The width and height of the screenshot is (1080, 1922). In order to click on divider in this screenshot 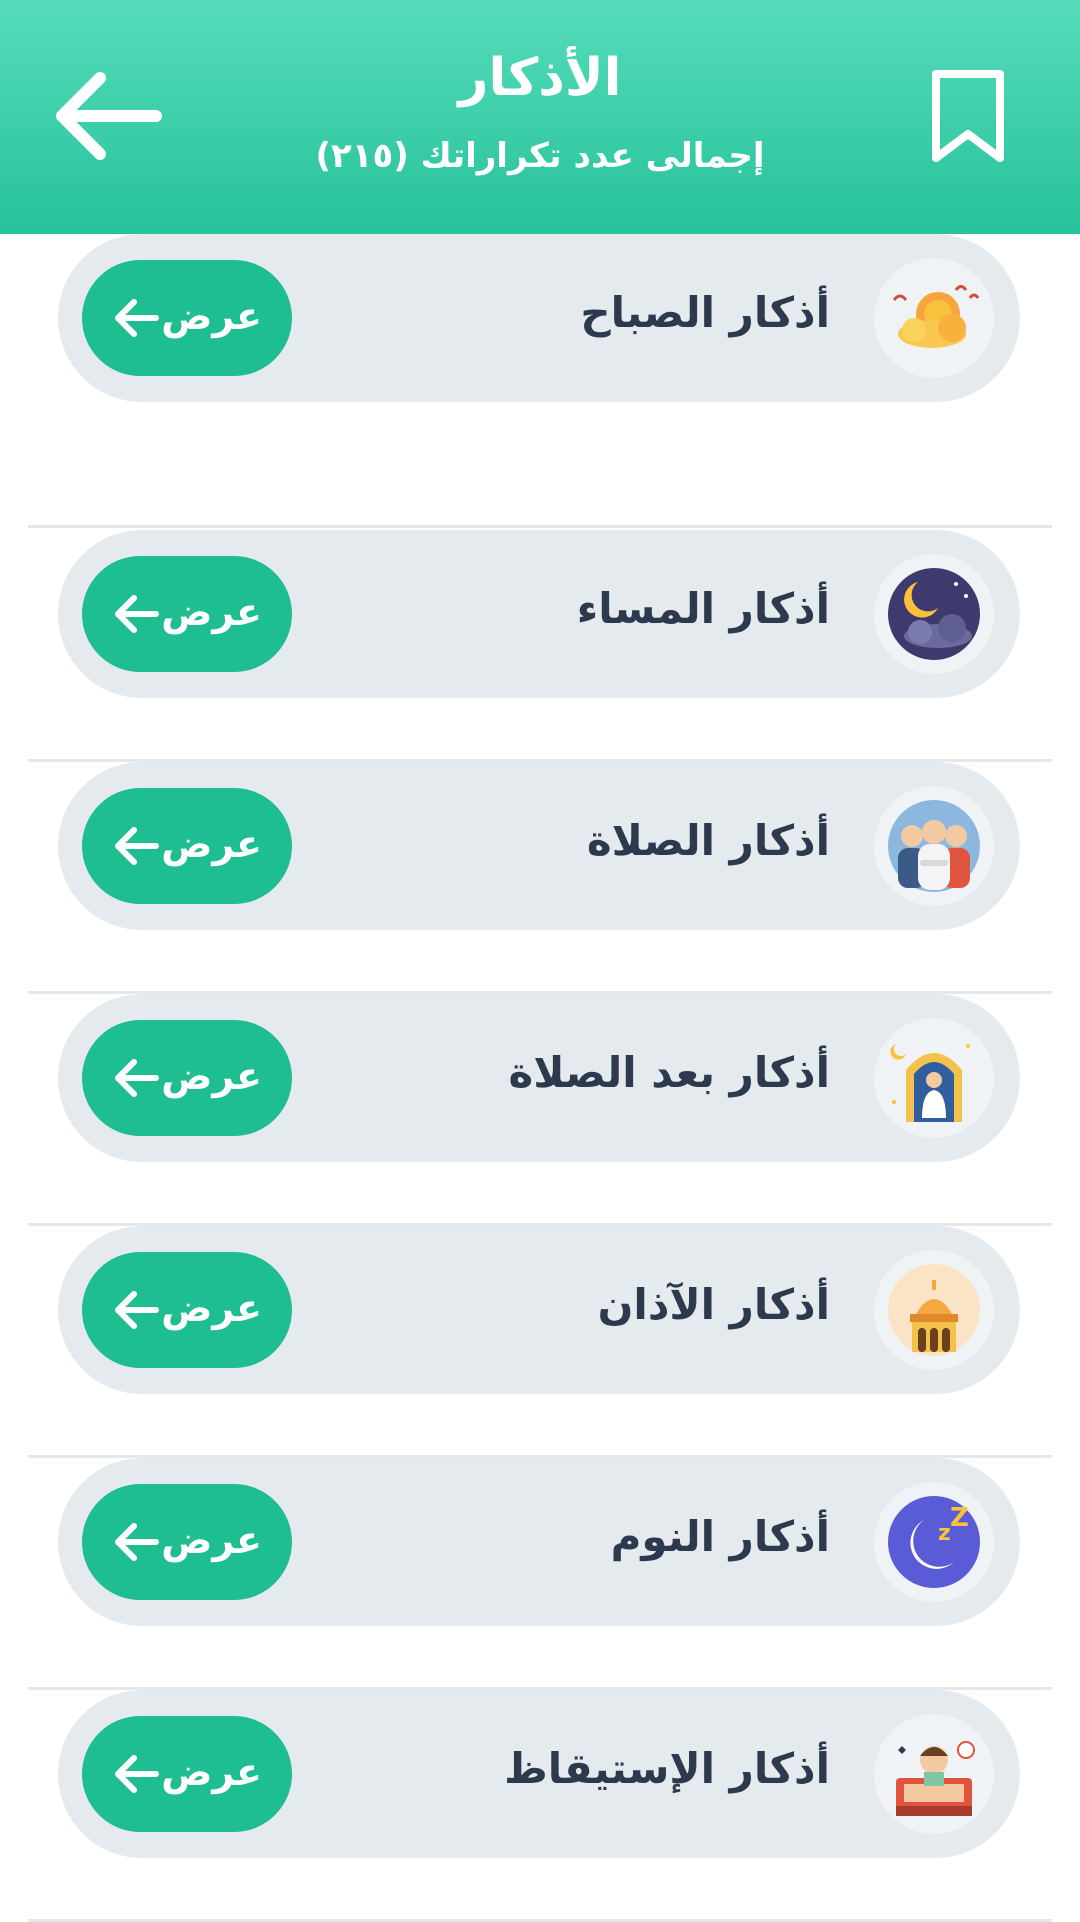, I will do `click(540, 526)`.